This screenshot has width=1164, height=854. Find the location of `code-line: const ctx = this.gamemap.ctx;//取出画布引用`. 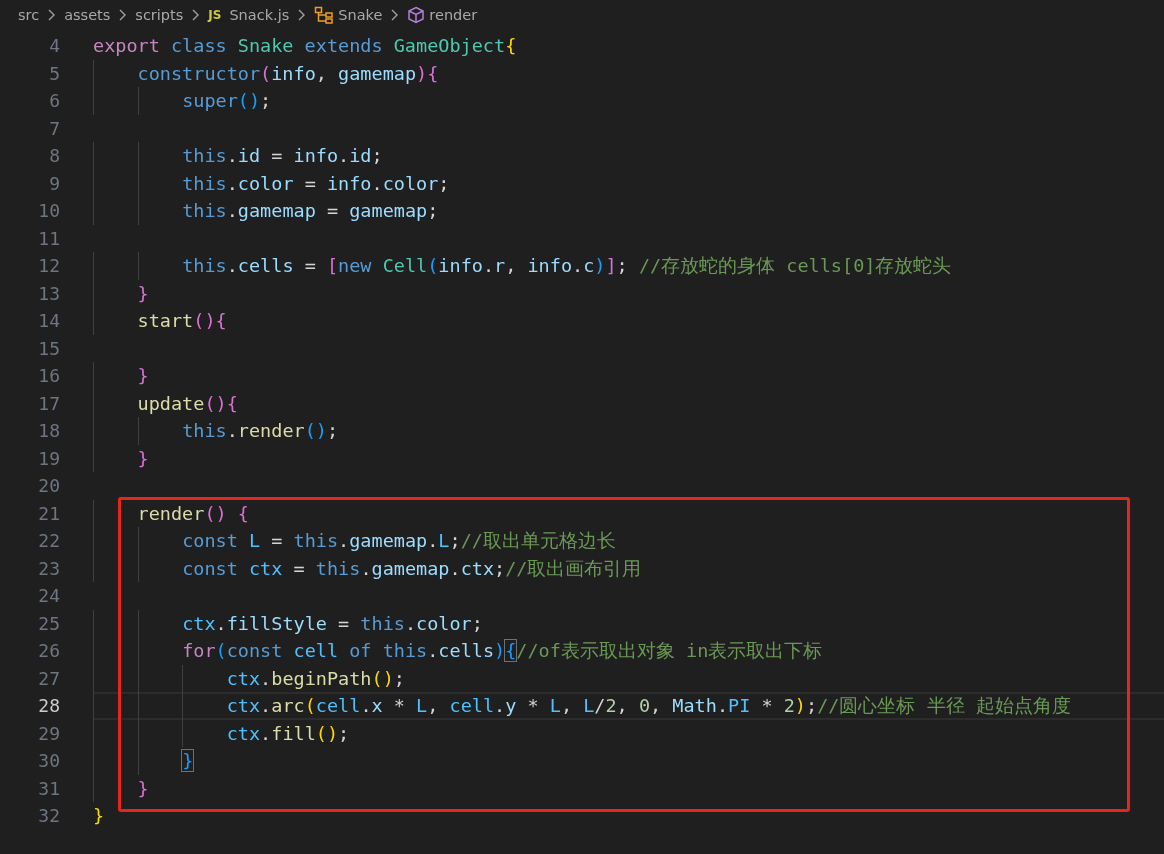

code-line: const ctx = this.gamemap.ctx;//取出画布引用 is located at coordinates (367, 568).